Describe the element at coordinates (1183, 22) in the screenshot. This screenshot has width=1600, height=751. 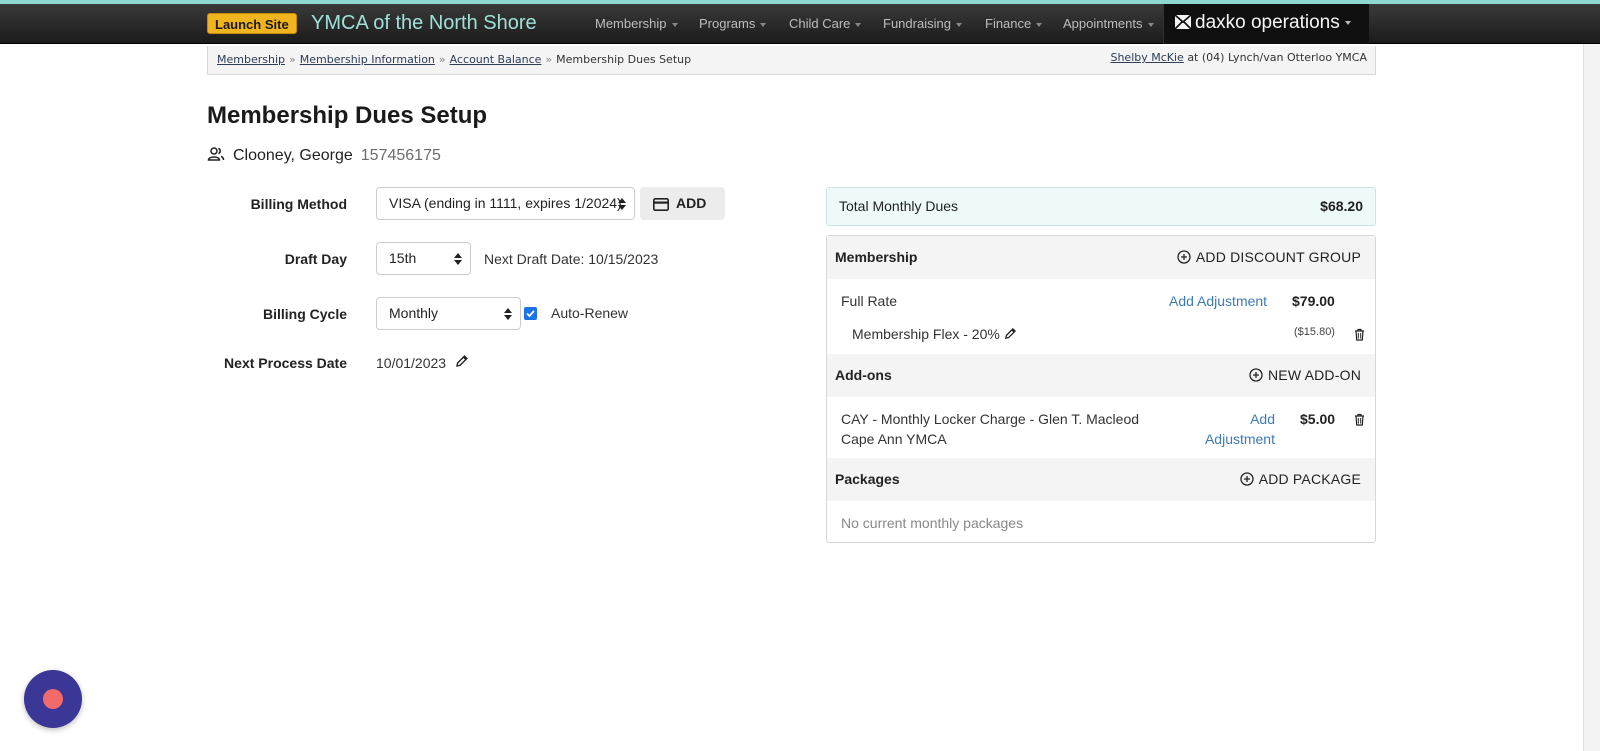
I see `envelope-icon` at that location.